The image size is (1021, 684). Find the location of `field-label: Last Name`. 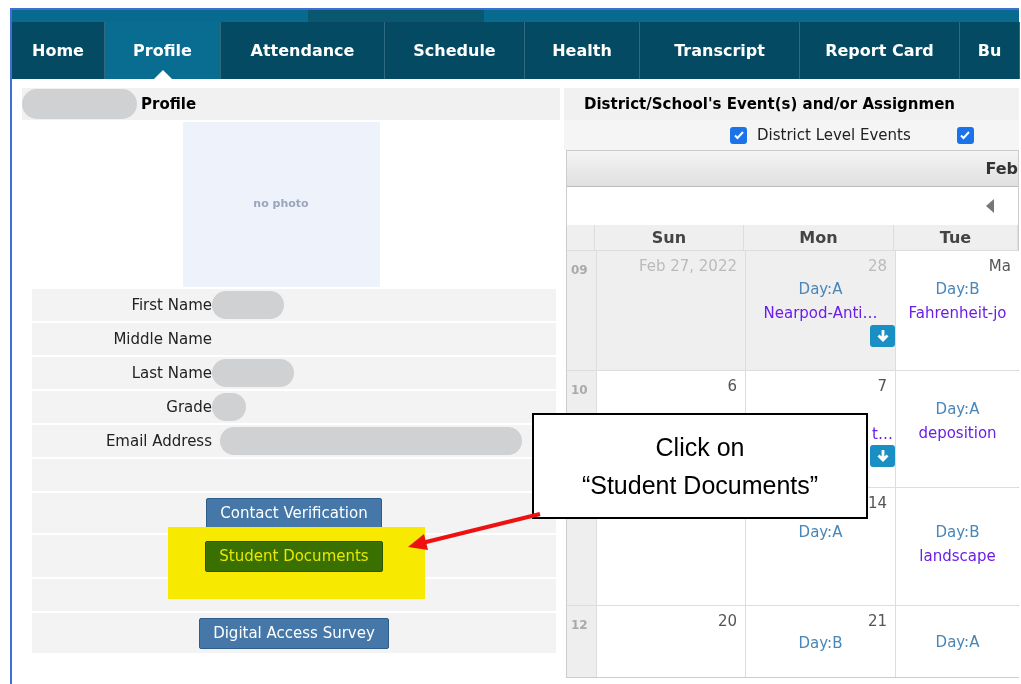

field-label: Last Name is located at coordinates (171, 373).